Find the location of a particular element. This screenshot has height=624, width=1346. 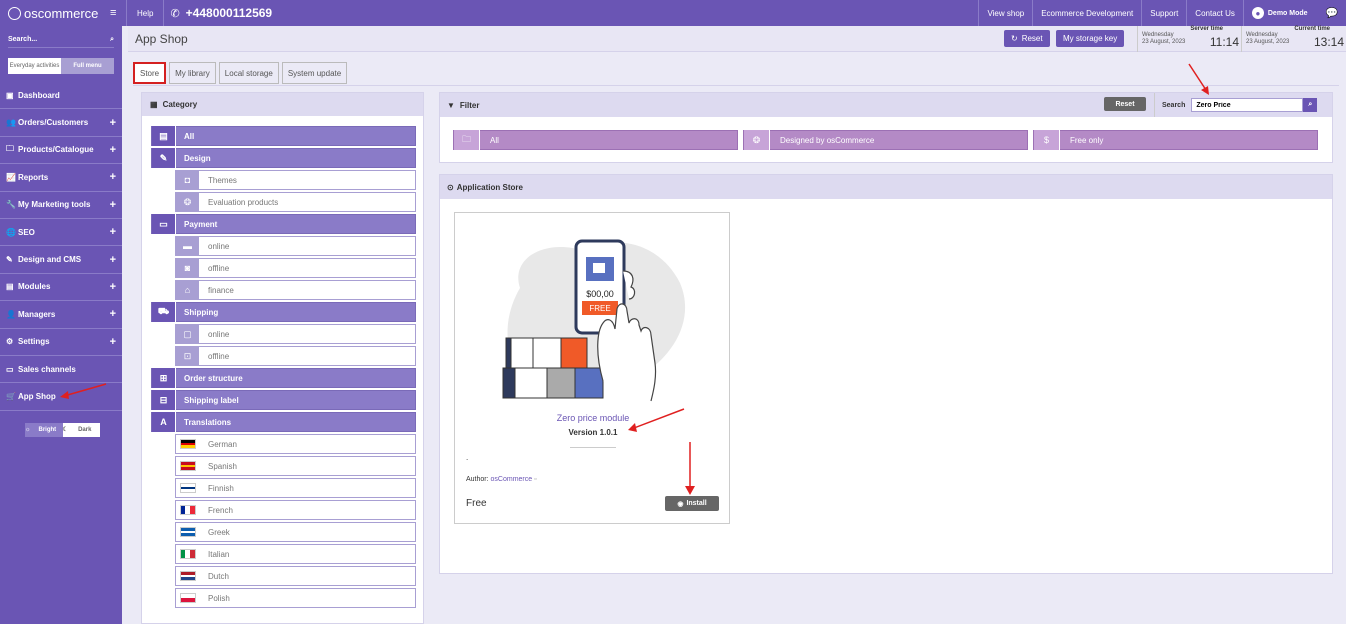

view-shop-link: View shop is located at coordinates (1005, 13).